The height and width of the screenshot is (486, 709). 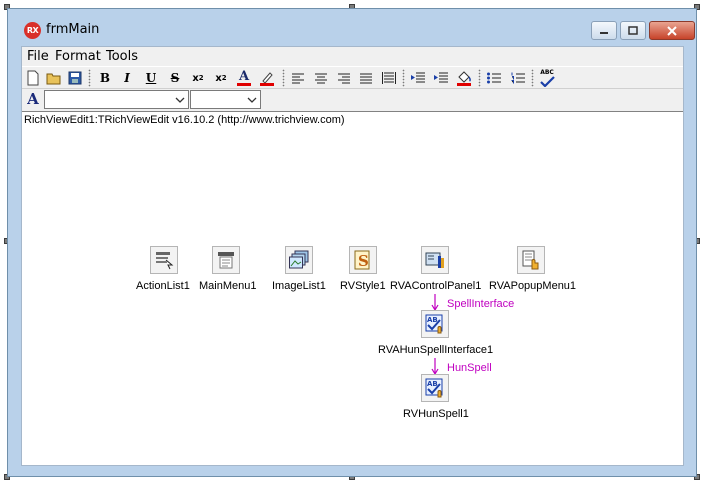 I want to click on subscript-button: x2, so click(x=198, y=78).